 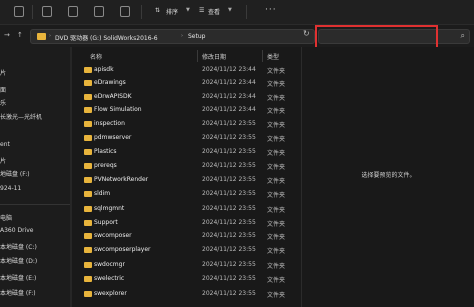 What do you see at coordinates (18, 260) in the screenshot?
I see `sidebar-item: 本地磁盘 (D:)` at bounding box center [18, 260].